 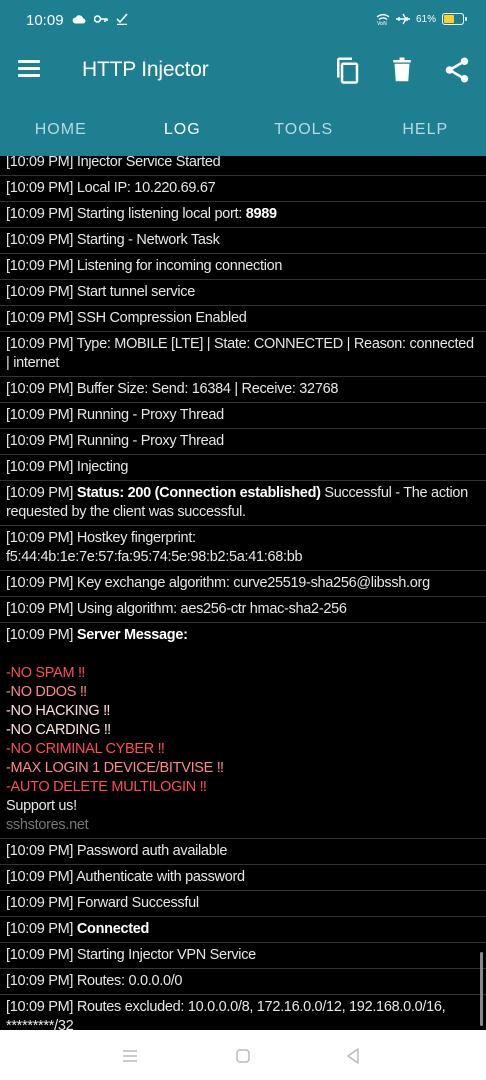 I want to click on scrollbar, so click(x=481, y=989).